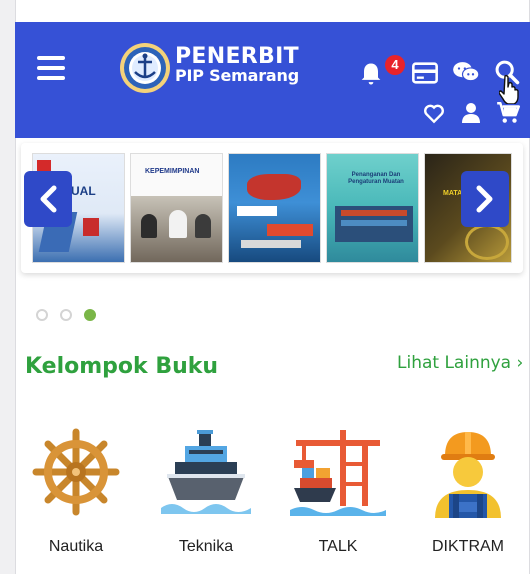 This screenshot has width=530, height=574. I want to click on notification-badge: 4, so click(395, 65).